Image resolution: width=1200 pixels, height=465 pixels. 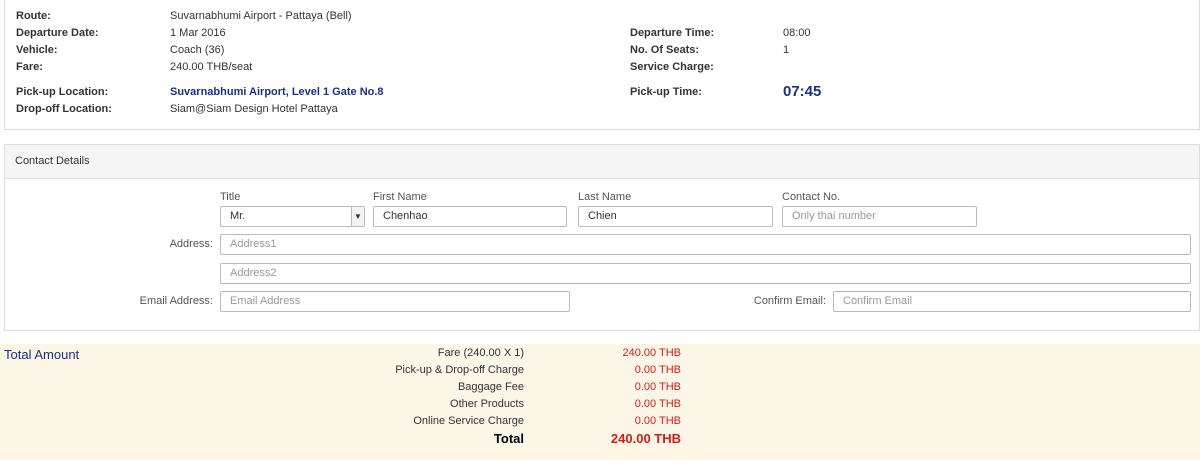 I want to click on route-value: Suvarnabhumi Airport - Pattaya (Bell), so click(x=261, y=16).